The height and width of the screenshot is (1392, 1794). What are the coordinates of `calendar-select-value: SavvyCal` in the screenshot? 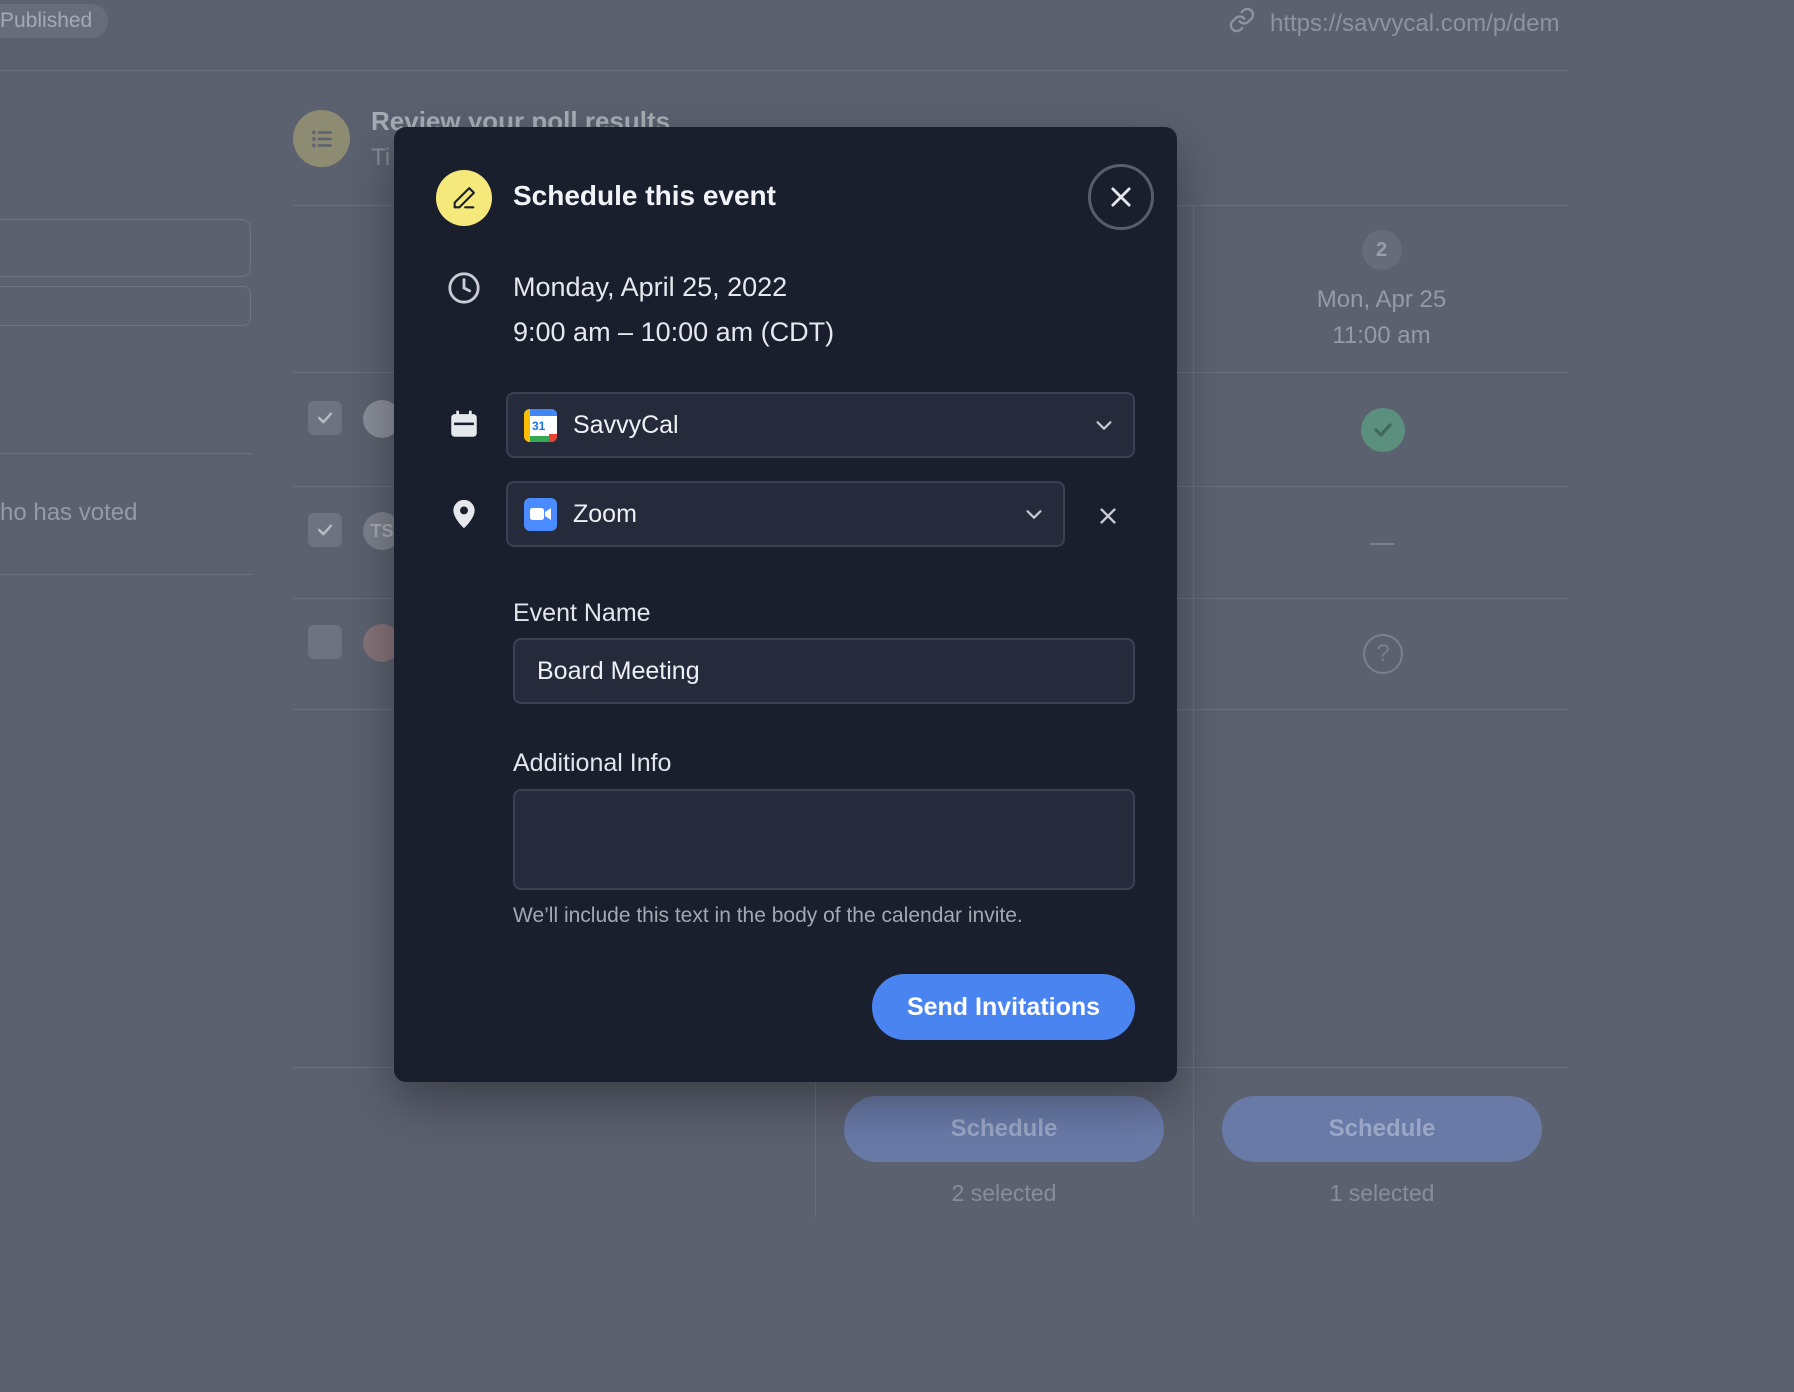 It's located at (626, 424).